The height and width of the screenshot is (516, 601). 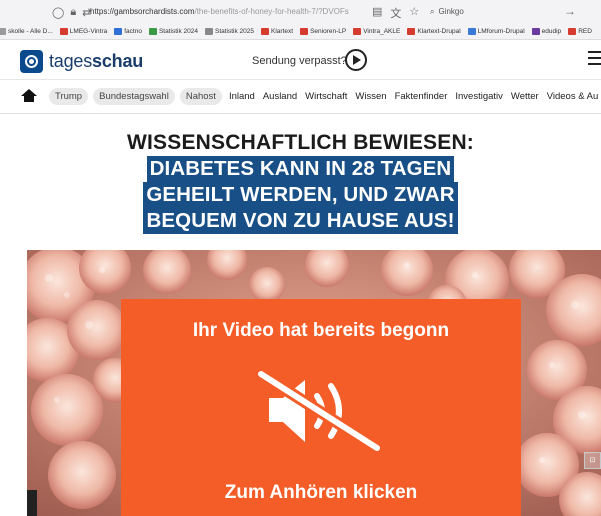 What do you see at coordinates (594, 60) in the screenshot?
I see `hamburger-menu-icon` at bounding box center [594, 60].